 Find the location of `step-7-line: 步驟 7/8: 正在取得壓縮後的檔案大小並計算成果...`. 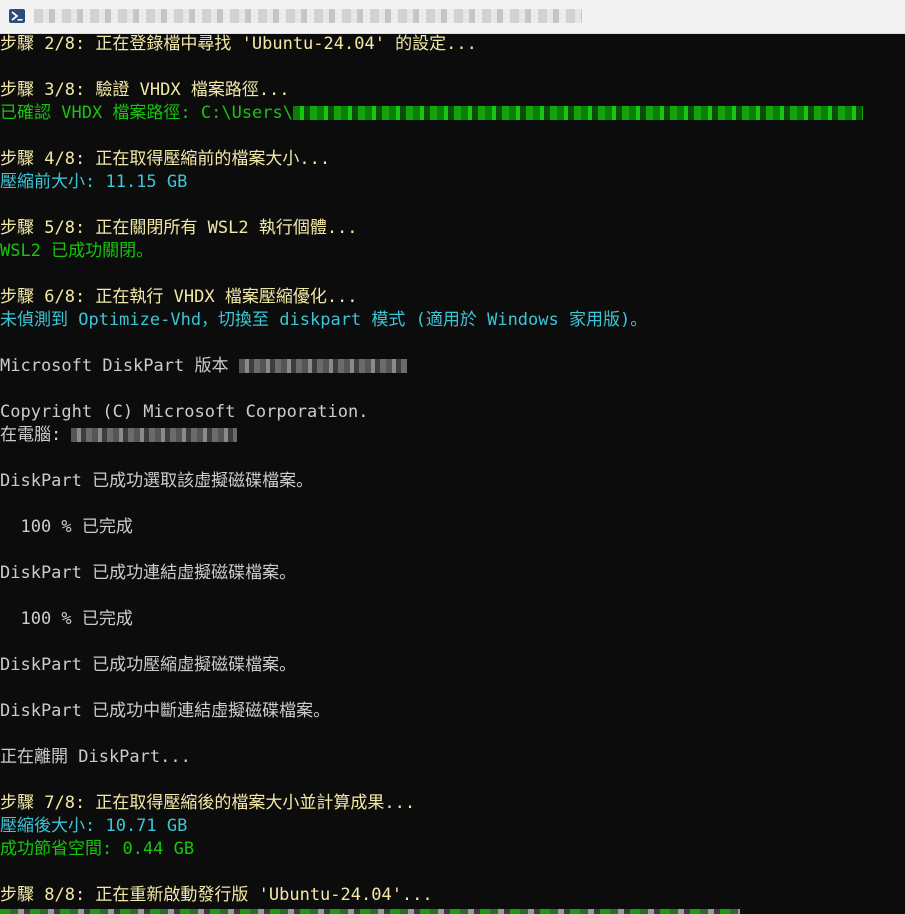

step-7-line: 步驟 7/8: 正在取得壓縮後的檔案大小並計算成果... is located at coordinates (208, 803).